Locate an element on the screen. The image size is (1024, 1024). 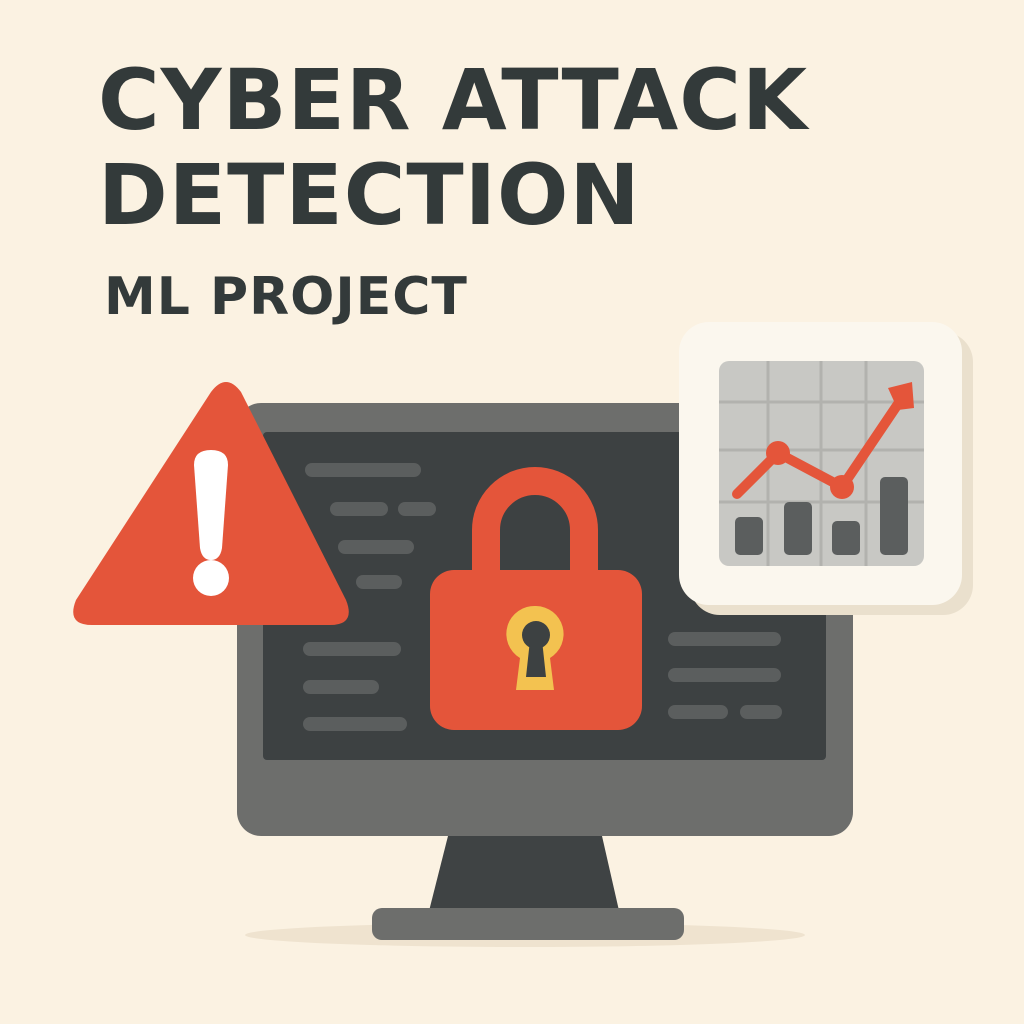
monitor-stand is located at coordinates (528, 888).